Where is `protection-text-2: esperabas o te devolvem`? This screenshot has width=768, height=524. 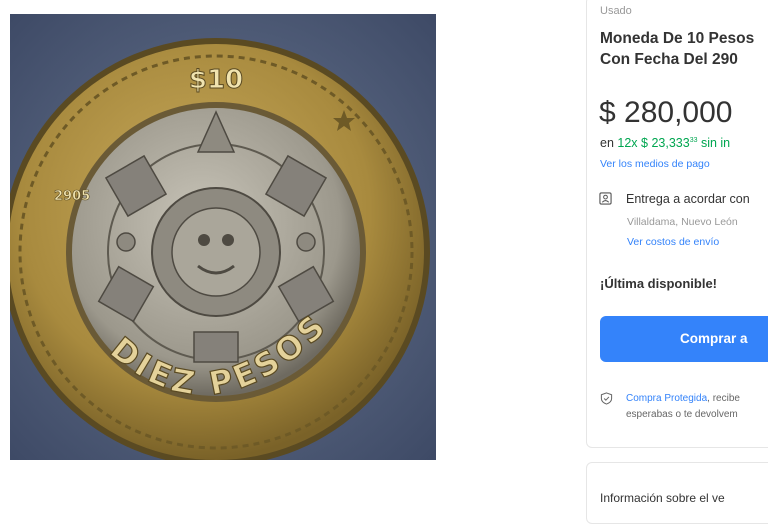 protection-text-2: esperabas o te devolvem is located at coordinates (682, 414).